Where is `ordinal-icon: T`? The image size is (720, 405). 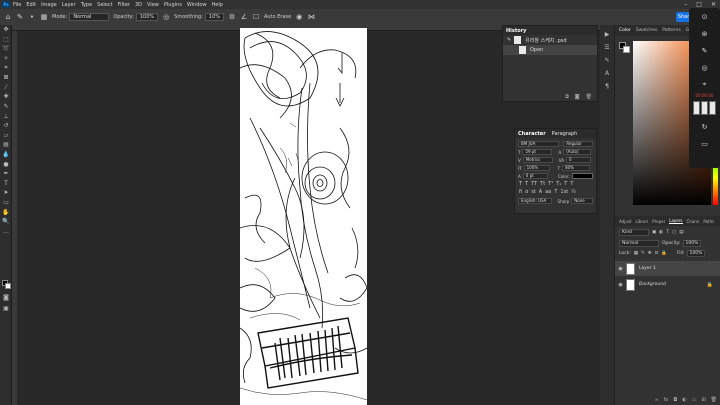 ordinal-icon: T is located at coordinates (555, 192).